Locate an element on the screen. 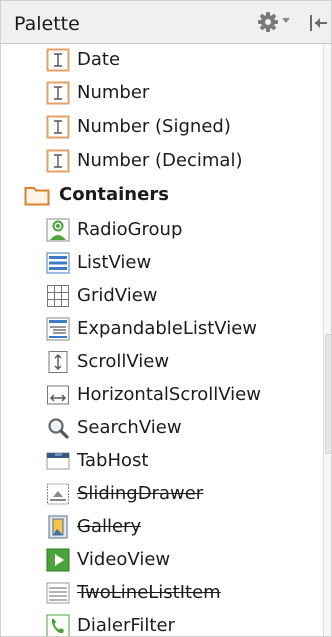  video-icon is located at coordinates (58, 560).